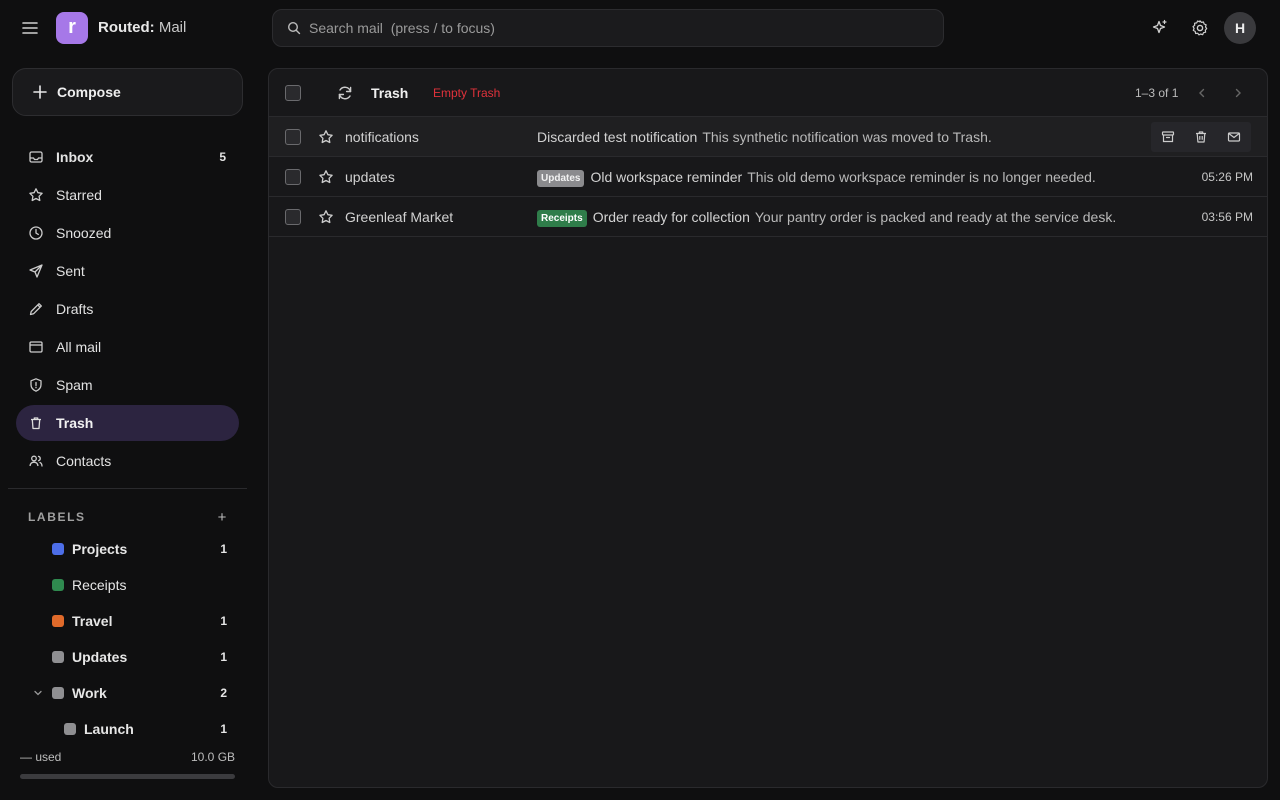 The height and width of the screenshot is (800, 1280). What do you see at coordinates (100, 657) in the screenshot?
I see `label-name: Updates` at bounding box center [100, 657].